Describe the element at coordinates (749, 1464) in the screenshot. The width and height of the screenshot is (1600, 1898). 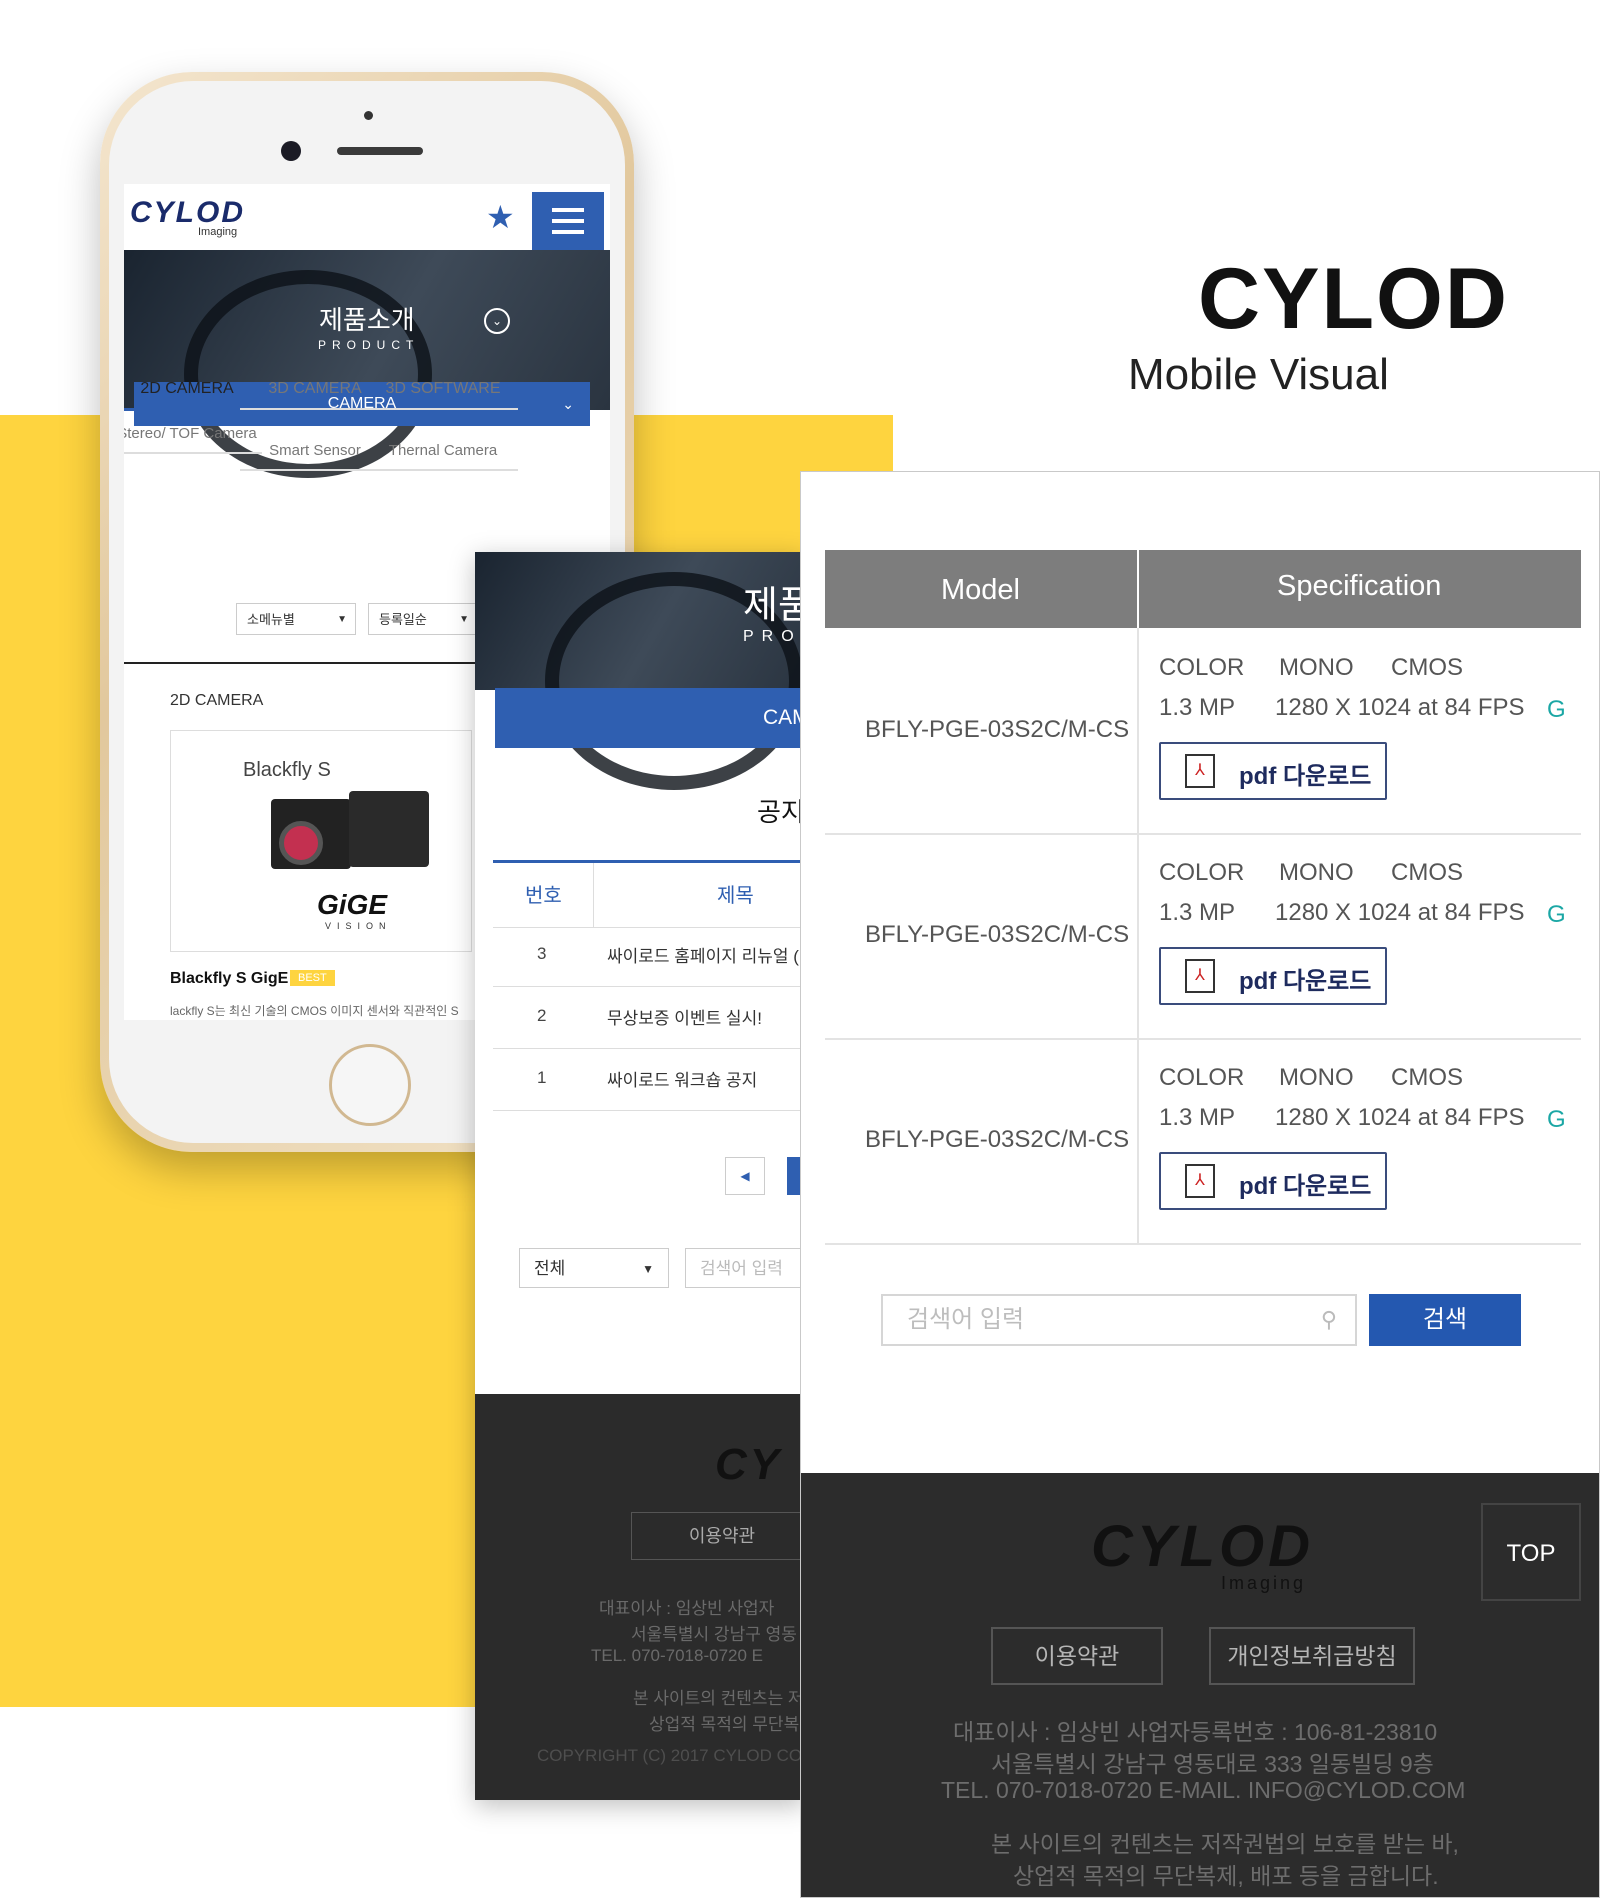
I see `footer-logo: CY` at that location.